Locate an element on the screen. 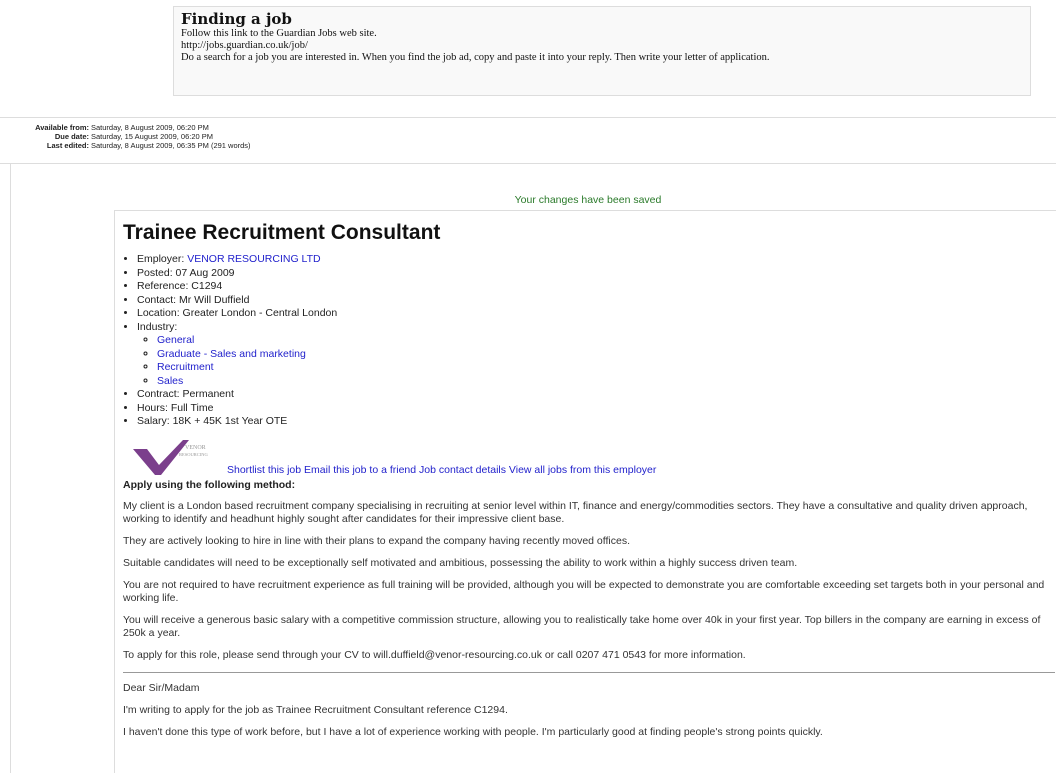 The width and height of the screenshot is (1056, 773). due-date-value: Saturday, 15 August 2009, 06:20 PM is located at coordinates (152, 136).